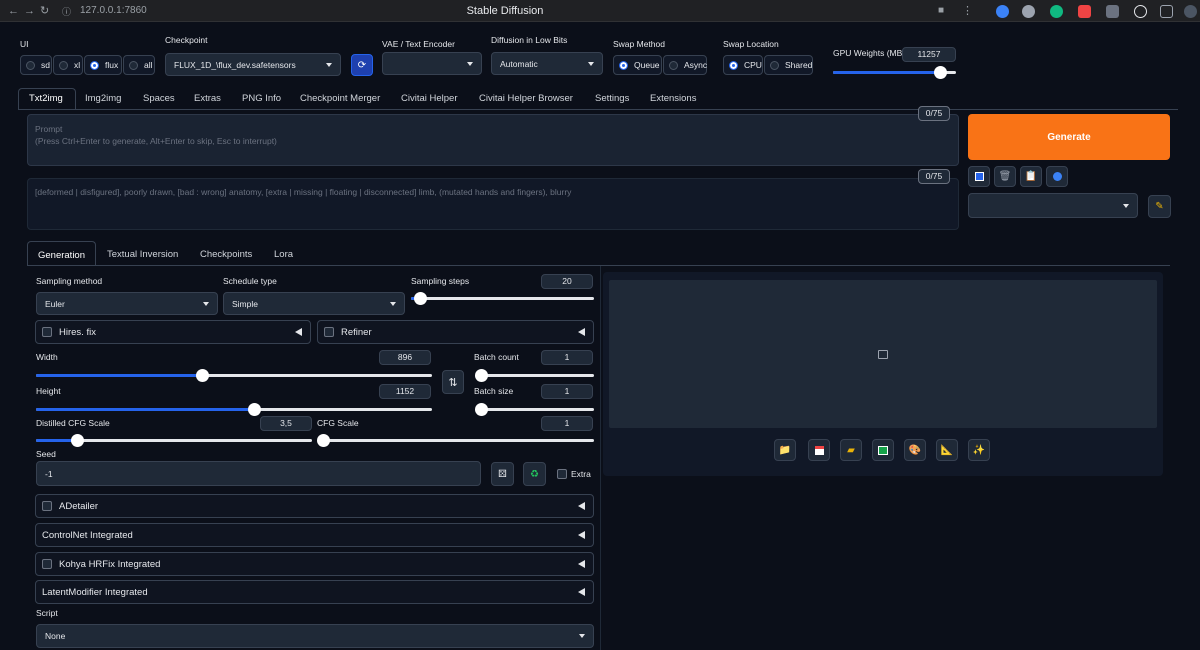  What do you see at coordinates (1159, 206) in the screenshot?
I see `edit-styles-button: ✎` at bounding box center [1159, 206].